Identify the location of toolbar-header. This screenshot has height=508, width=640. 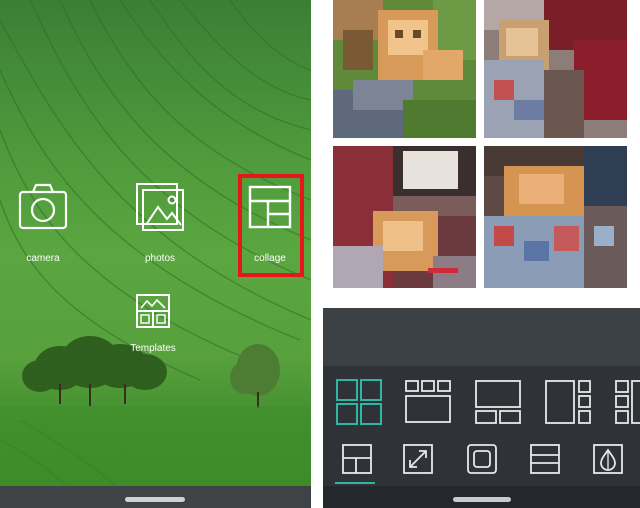
(481, 337).